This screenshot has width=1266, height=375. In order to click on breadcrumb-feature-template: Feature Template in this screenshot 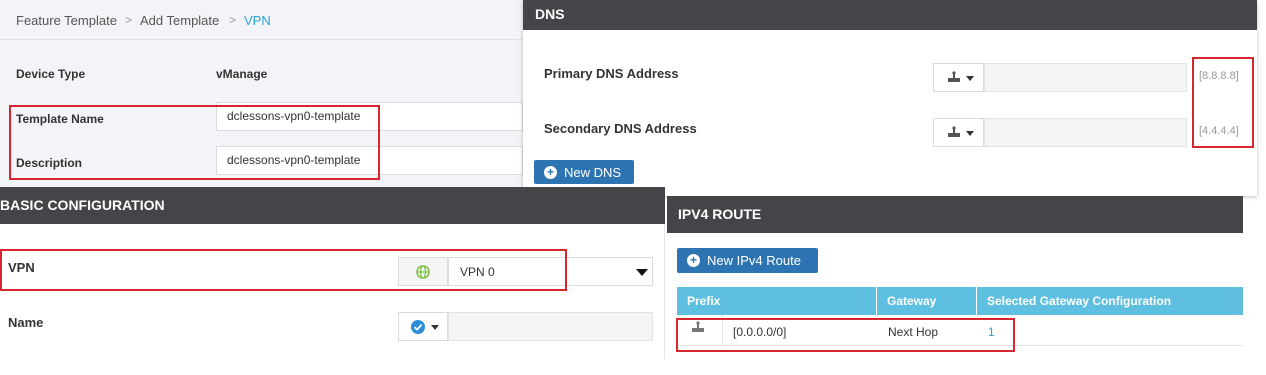, I will do `click(66, 20)`.